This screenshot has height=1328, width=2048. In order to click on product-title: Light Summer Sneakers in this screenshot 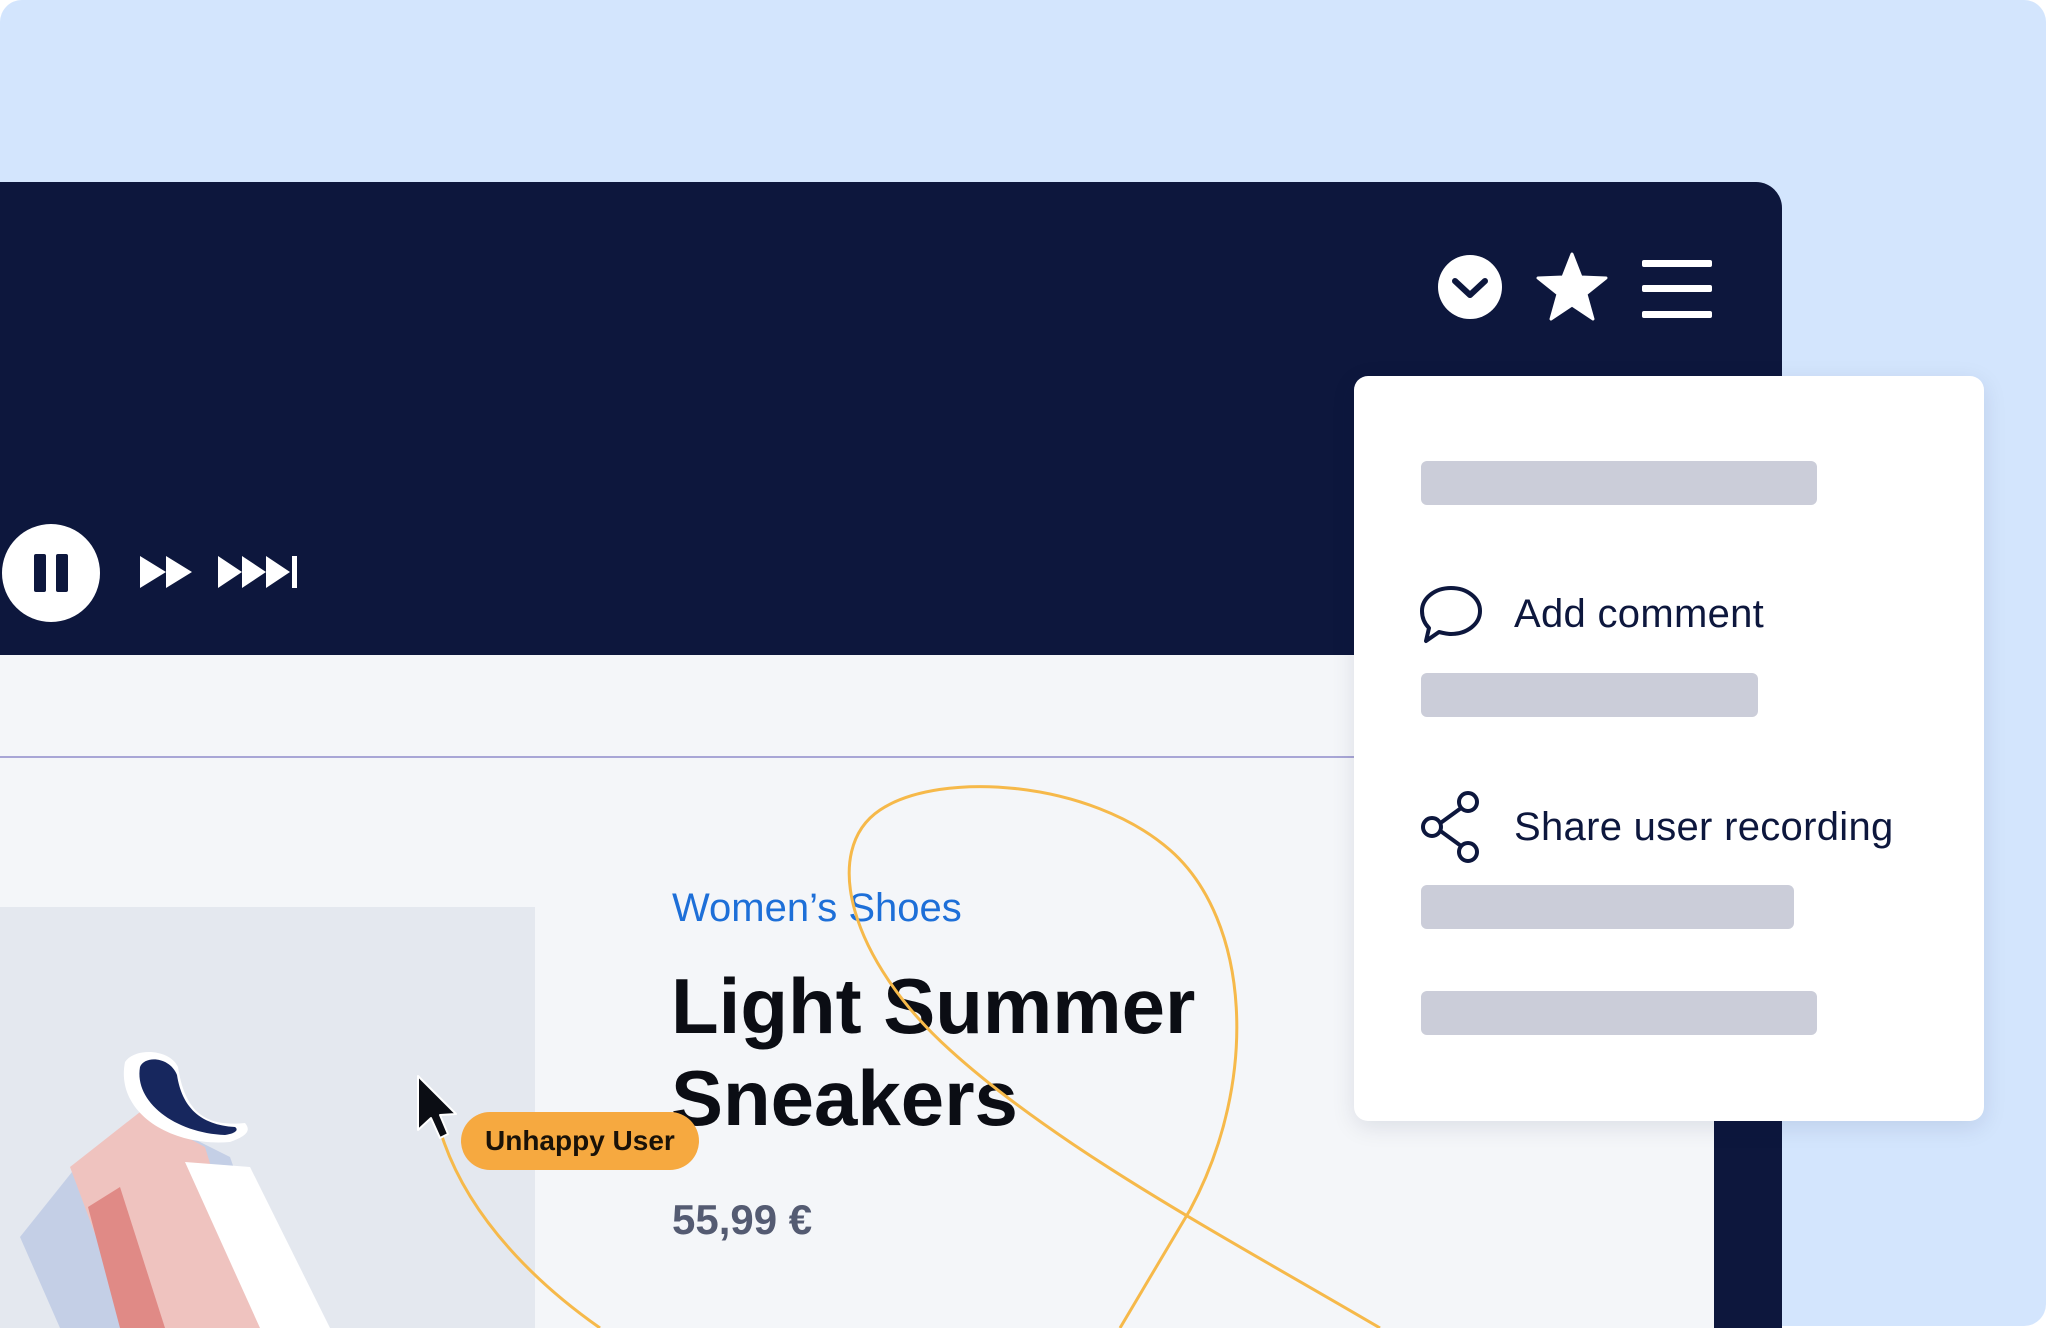, I will do `click(933, 1052)`.